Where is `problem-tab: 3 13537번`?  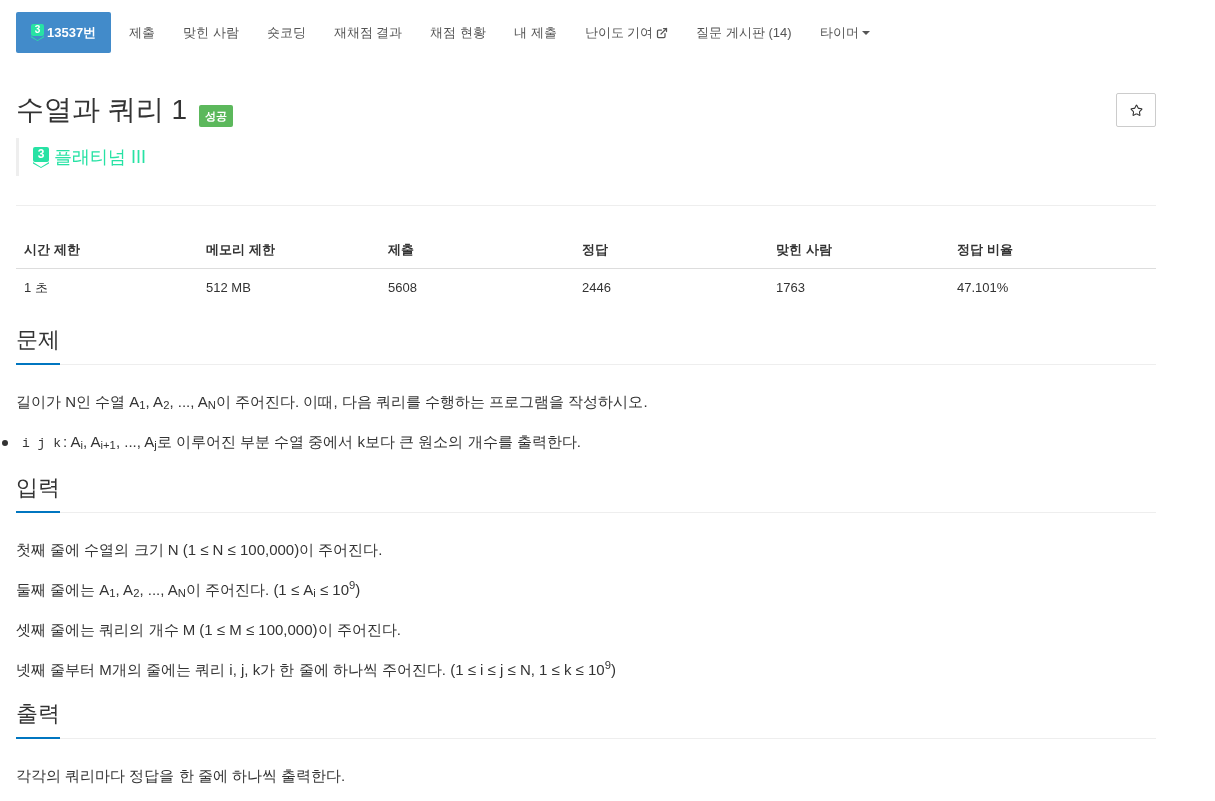
problem-tab: 3 13537번 is located at coordinates (64, 32).